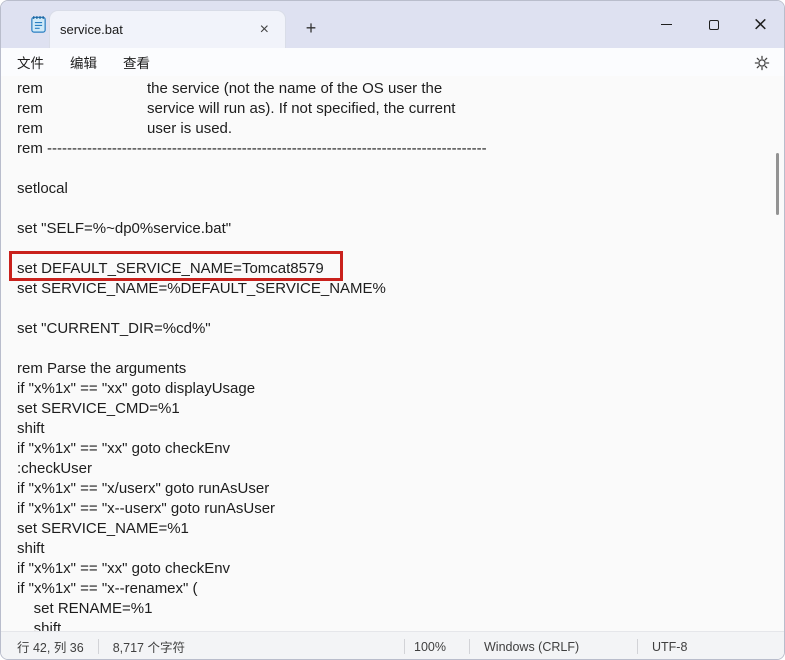 The width and height of the screenshot is (785, 660). Describe the element at coordinates (103, 528) in the screenshot. I see `code-line: set SERVICE_NAME=%1` at that location.